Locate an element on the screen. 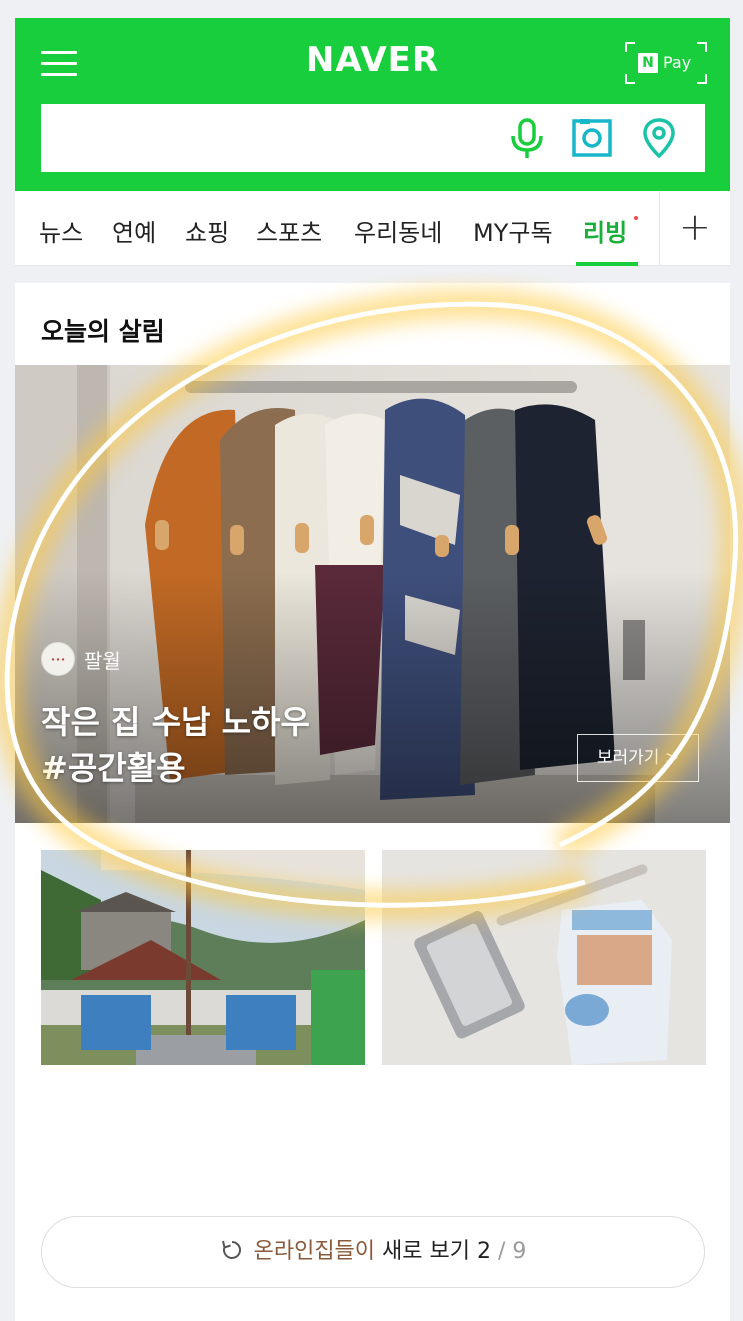 The image size is (743, 1321). npay-button: N Pay is located at coordinates (666, 63).